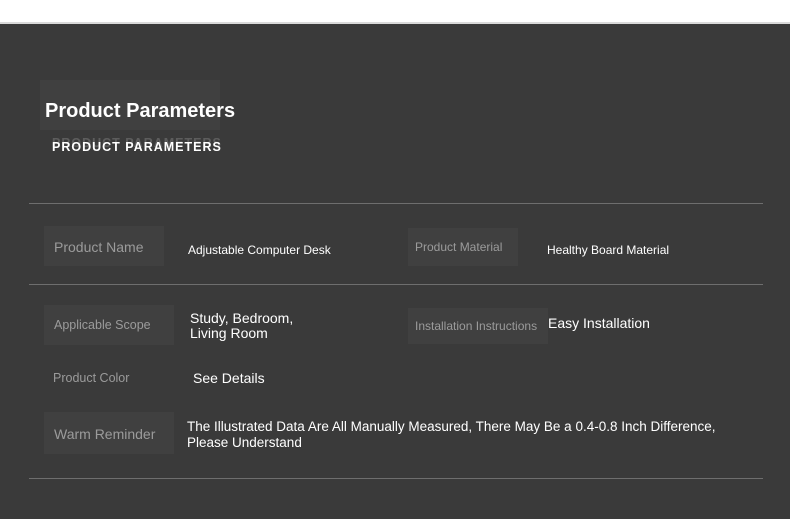 This screenshot has width=790, height=519. What do you see at coordinates (105, 434) in the screenshot?
I see `warm-reminder-label: Warm Reminder` at bounding box center [105, 434].